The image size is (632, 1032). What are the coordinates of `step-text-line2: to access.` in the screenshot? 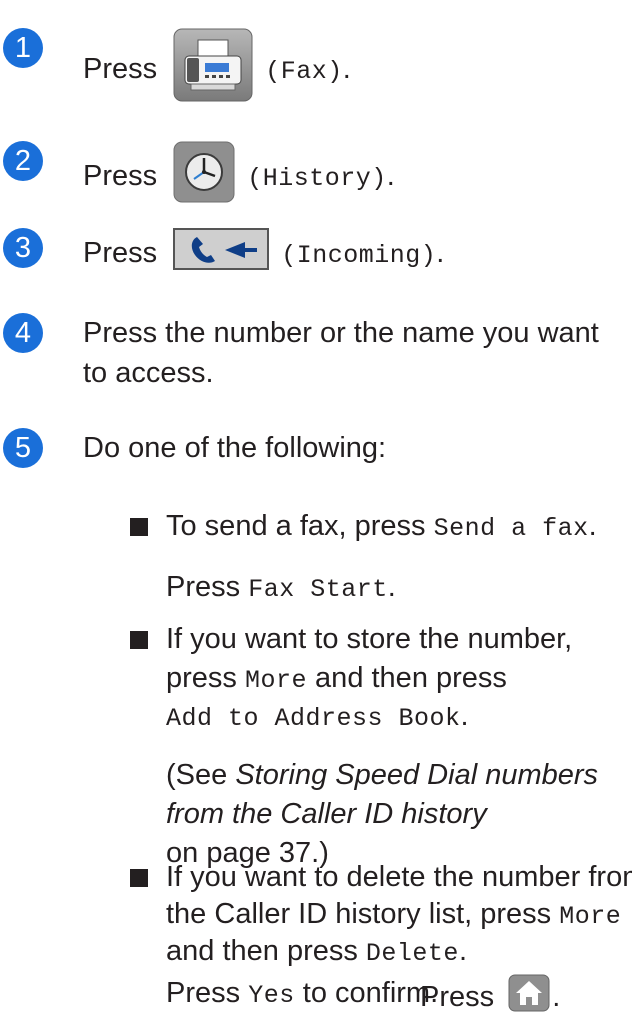 It's located at (148, 373).